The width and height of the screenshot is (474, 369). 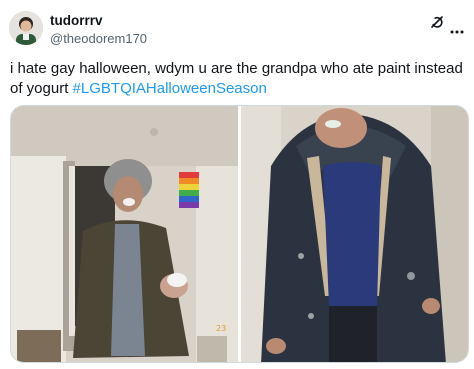 I want to click on user-handle: @theodorem170, so click(x=98, y=38).